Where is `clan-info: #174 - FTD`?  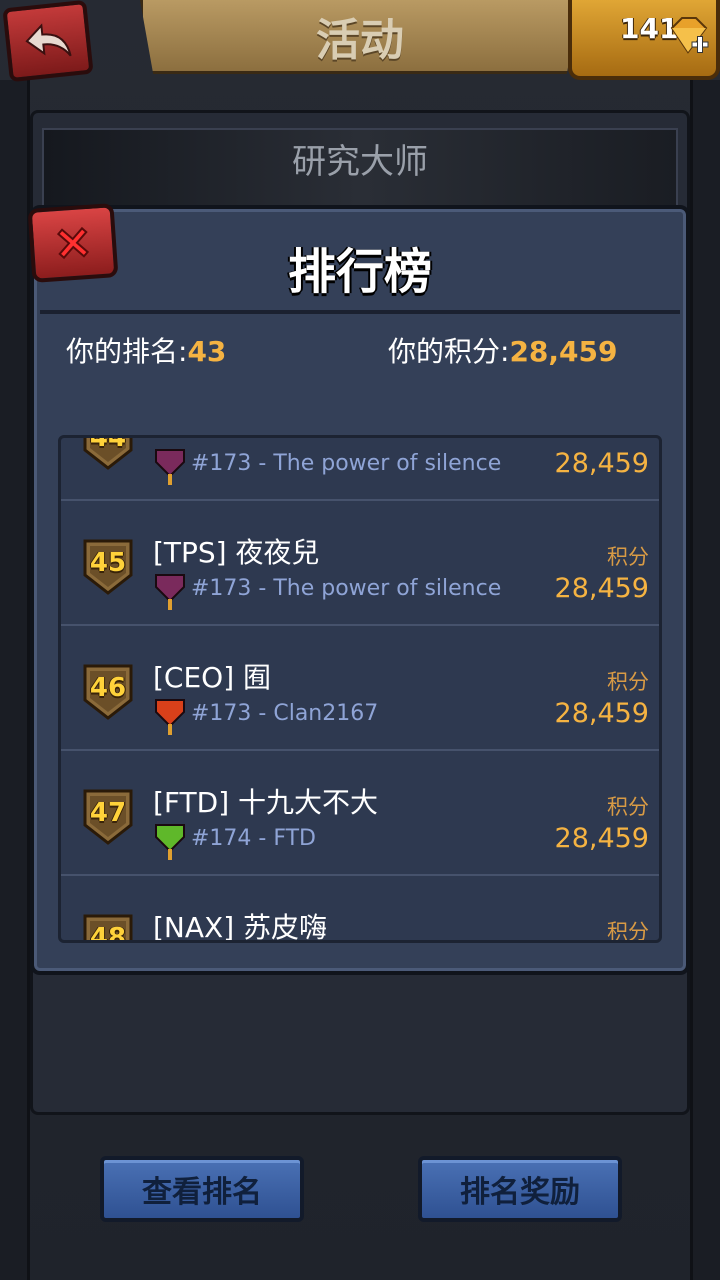 clan-info: #174 - FTD is located at coordinates (253, 838).